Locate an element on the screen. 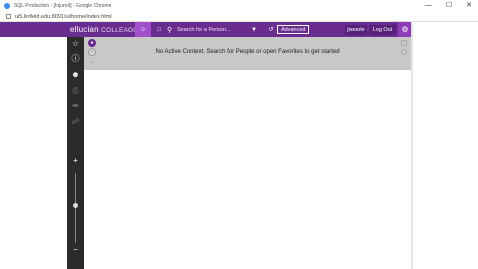  maximize-button: ☐ is located at coordinates (449, 6).